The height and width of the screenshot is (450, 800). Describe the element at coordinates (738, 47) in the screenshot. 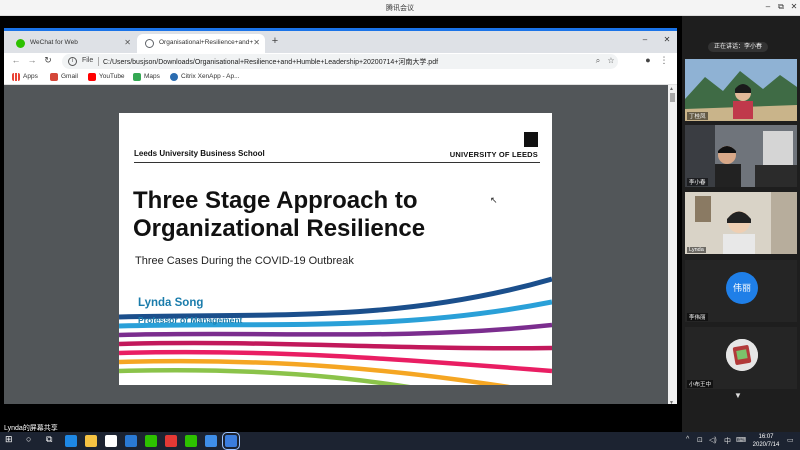

I see `speaking-indicator: 正在讲话：李小春` at that location.